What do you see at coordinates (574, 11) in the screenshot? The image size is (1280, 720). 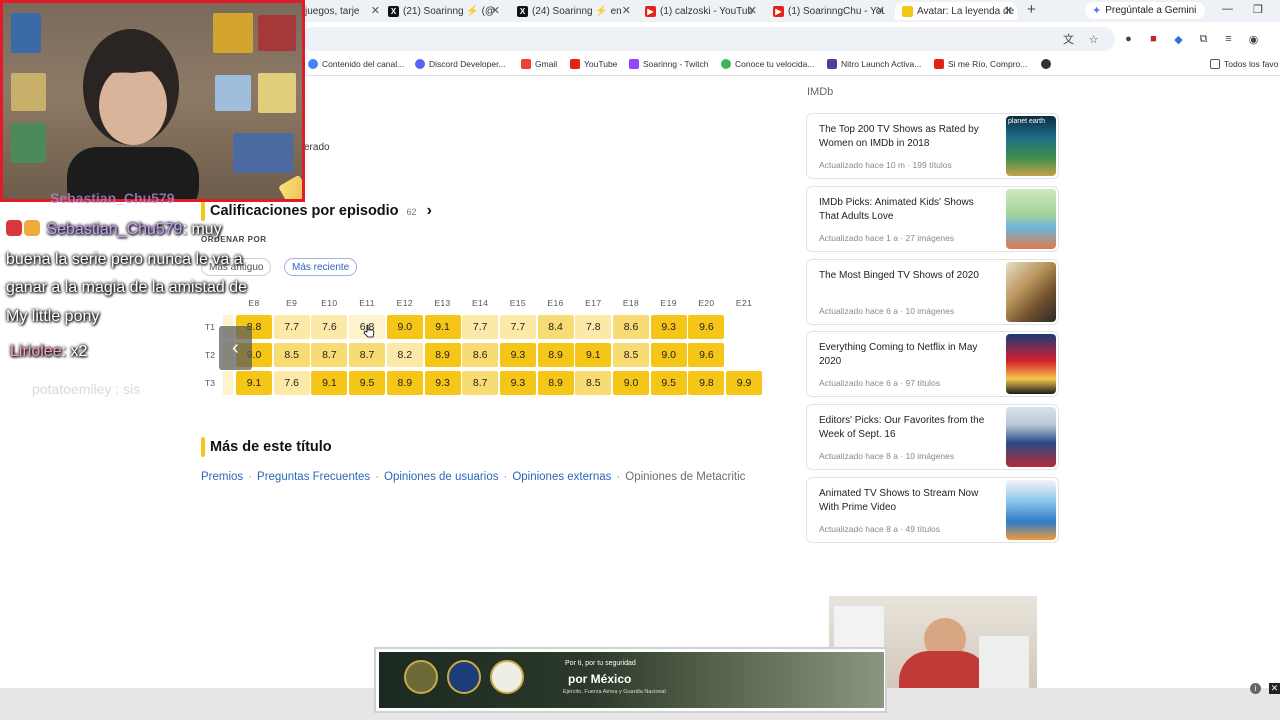 I see `tab-x-soarinng-2: X (24) Soarinng ⚡ en ✕` at bounding box center [574, 11].